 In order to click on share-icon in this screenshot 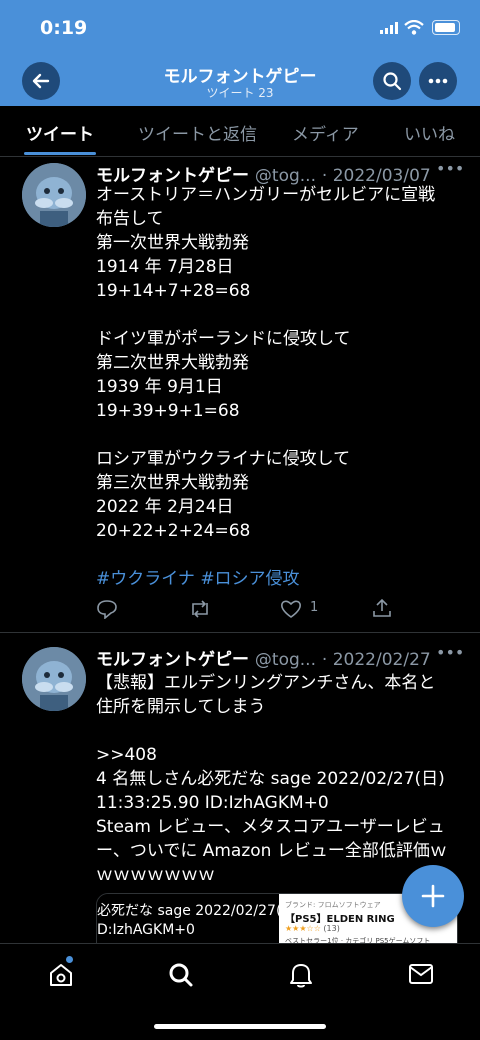, I will do `click(382, 608)`.